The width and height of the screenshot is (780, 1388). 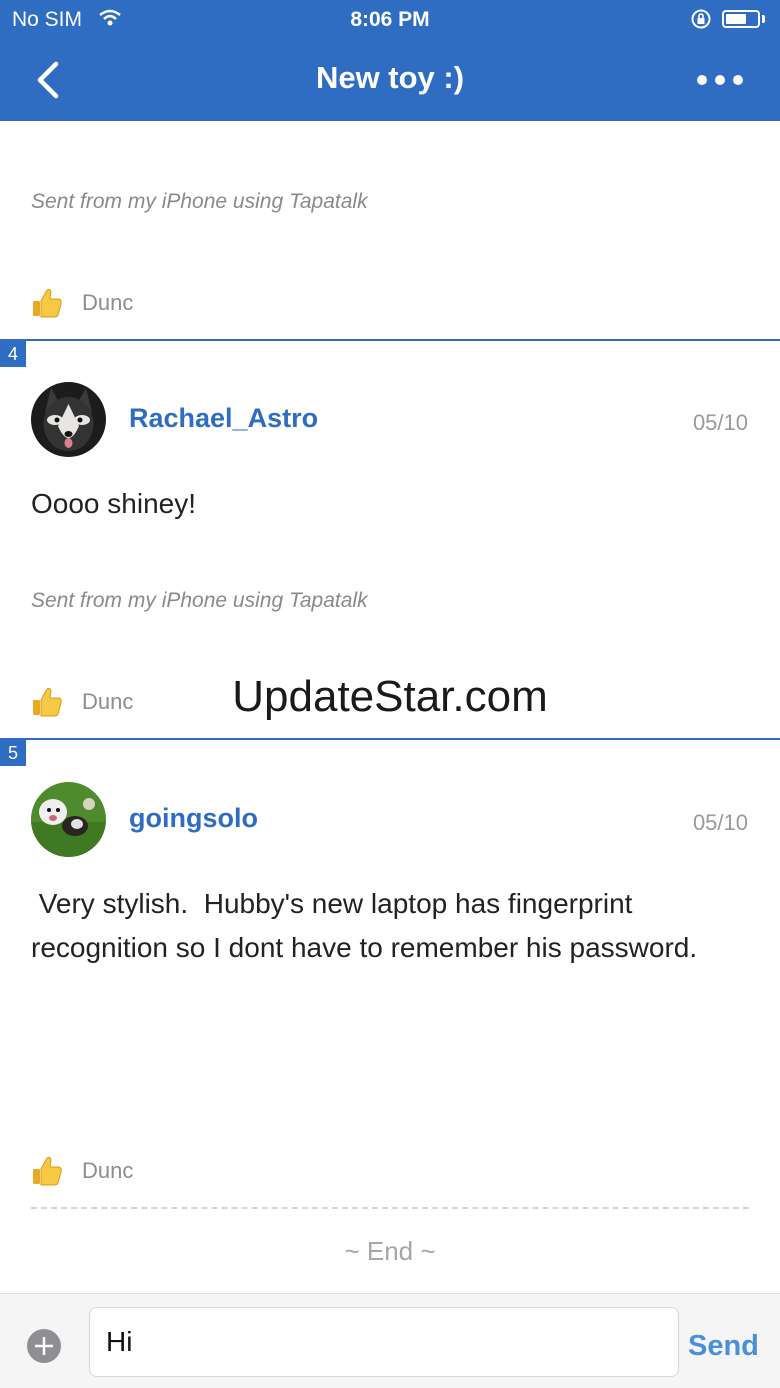 I want to click on send-button: Send, so click(x=723, y=1346).